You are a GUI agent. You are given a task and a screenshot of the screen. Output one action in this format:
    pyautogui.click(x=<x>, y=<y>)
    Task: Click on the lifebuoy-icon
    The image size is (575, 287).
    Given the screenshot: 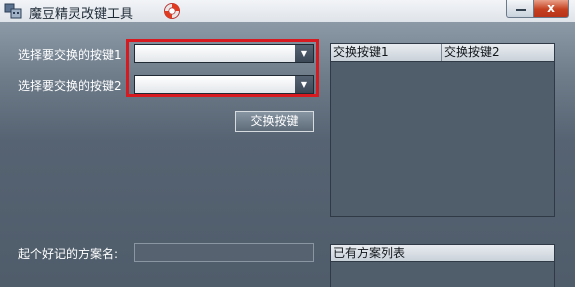 What is the action you would take?
    pyautogui.click(x=172, y=11)
    